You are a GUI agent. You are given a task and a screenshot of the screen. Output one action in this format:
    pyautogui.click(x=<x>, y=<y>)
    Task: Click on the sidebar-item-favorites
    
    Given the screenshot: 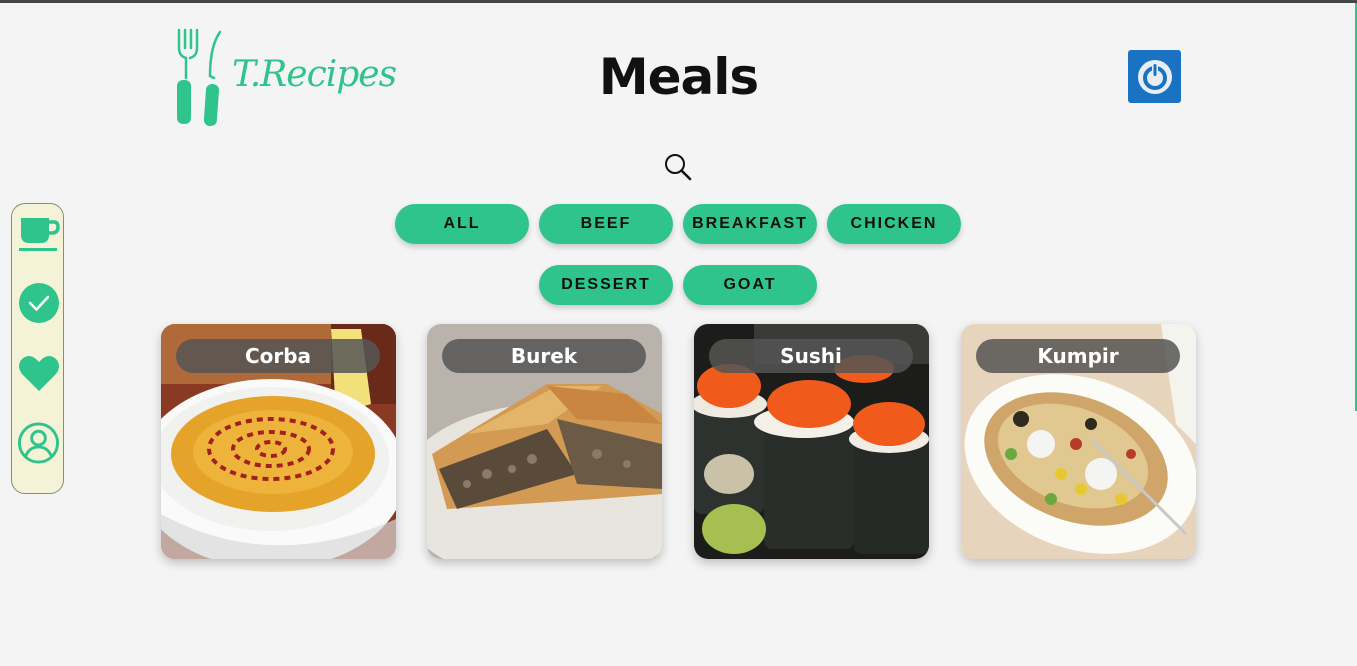 What is the action you would take?
    pyautogui.click(x=38, y=372)
    